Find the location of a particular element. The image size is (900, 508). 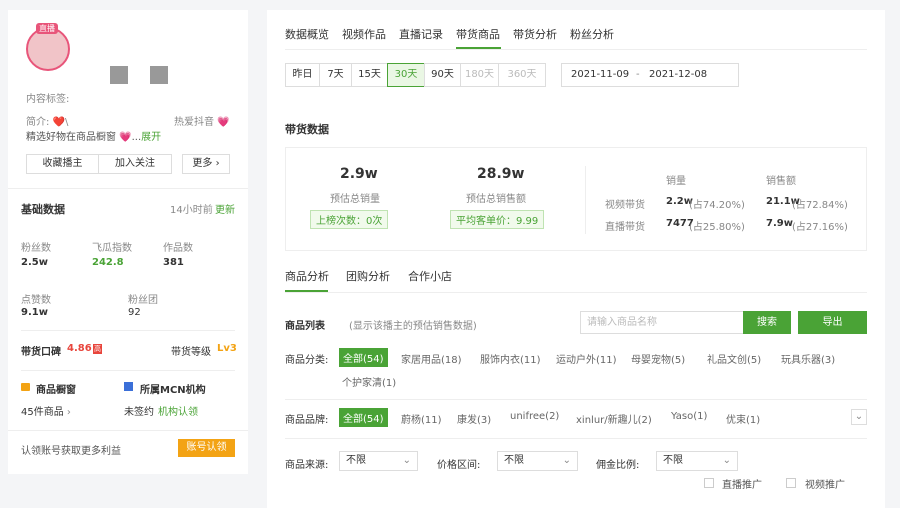

brand-chip: unifree(2) is located at coordinates (534, 416).